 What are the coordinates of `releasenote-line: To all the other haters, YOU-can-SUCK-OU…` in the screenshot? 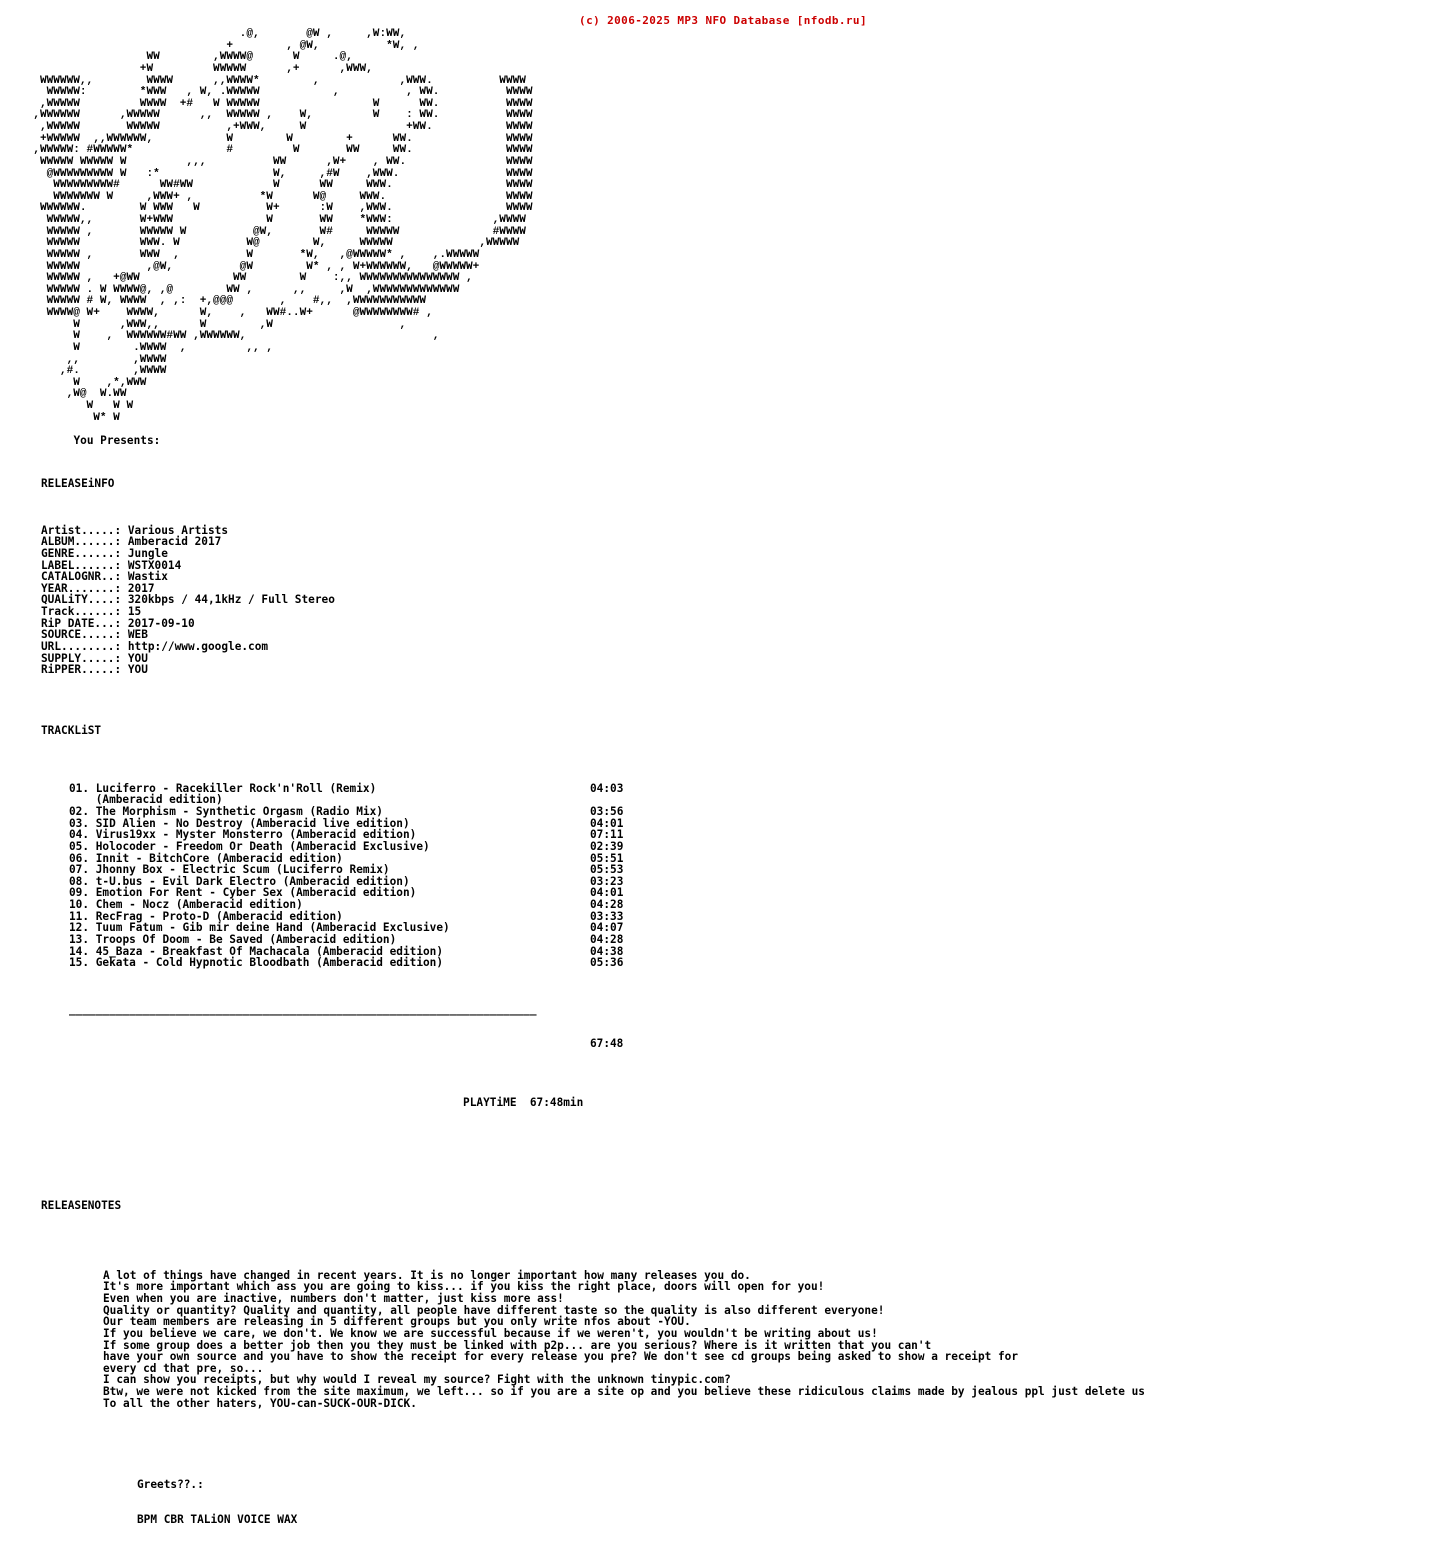 It's located at (260, 1403).